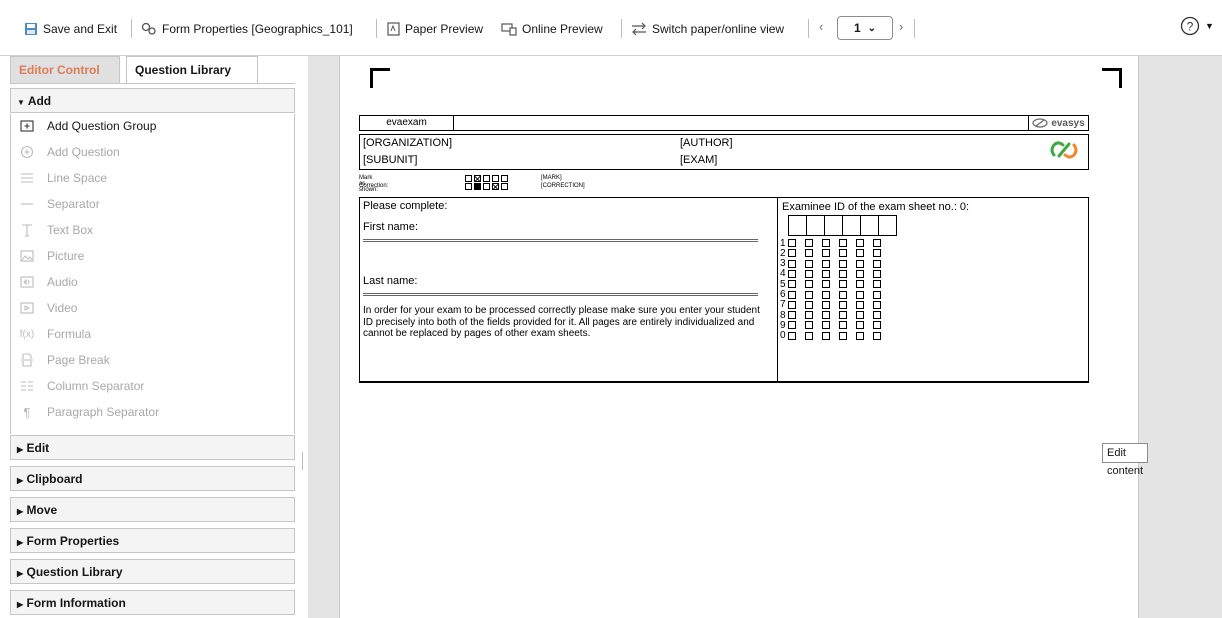  I want to click on add-question-item: Add Question, so click(69, 152).